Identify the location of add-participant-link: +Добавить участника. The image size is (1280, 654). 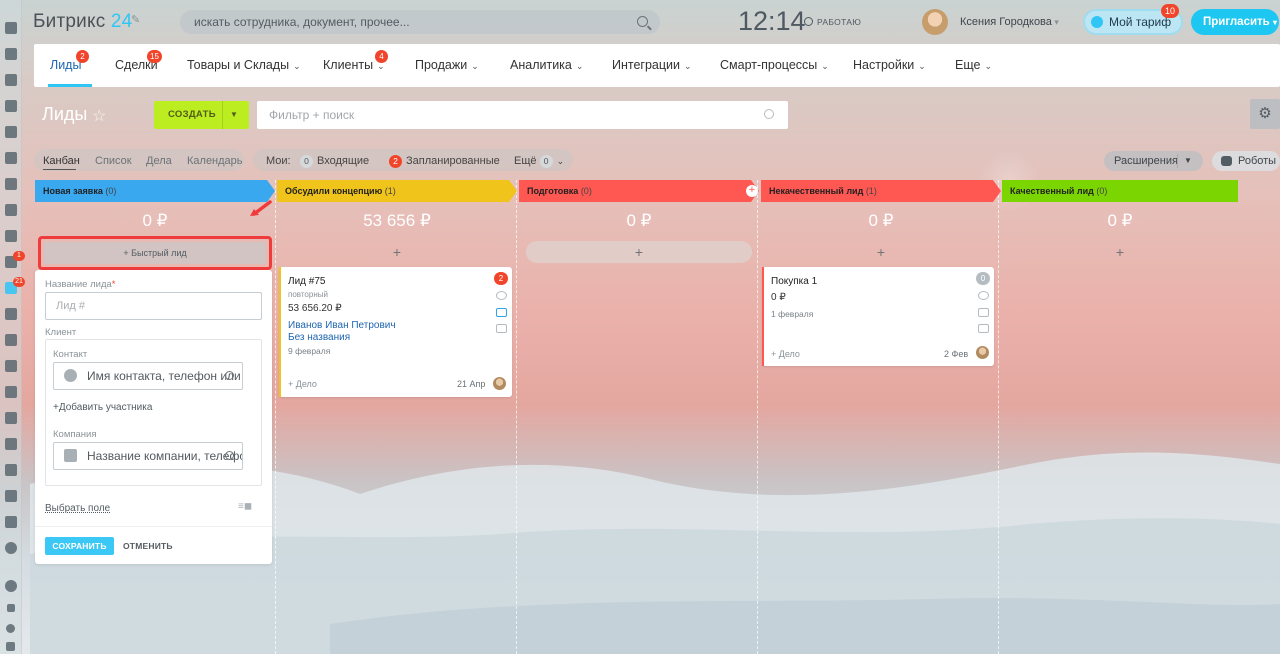
(102, 407).